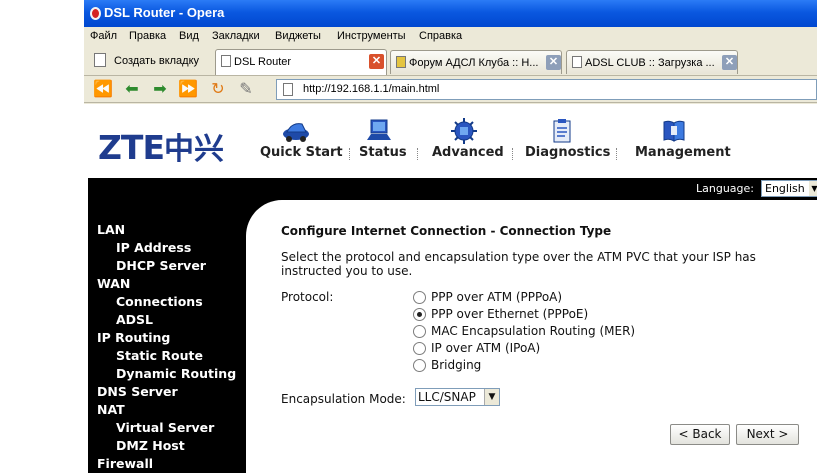 The image size is (817, 473). What do you see at coordinates (111, 229) in the screenshot?
I see `sidebar-item-lan: LAN` at bounding box center [111, 229].